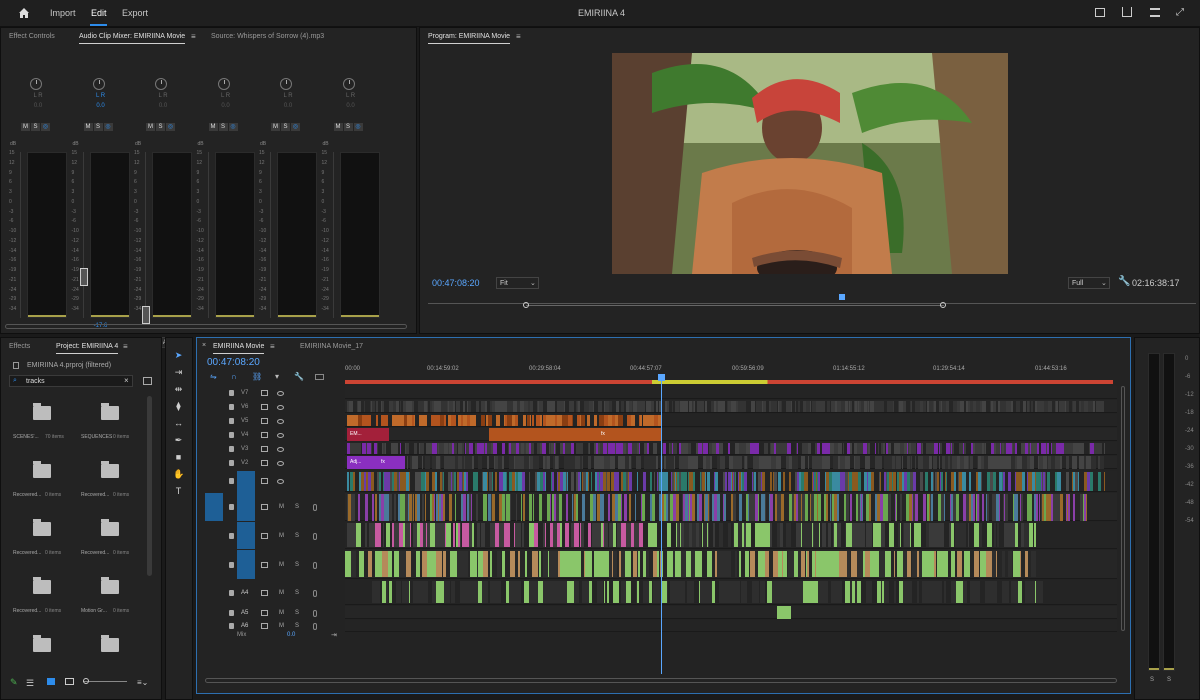  What do you see at coordinates (270, 612) in the screenshot?
I see `track-header-a5: A5 M S` at bounding box center [270, 612].